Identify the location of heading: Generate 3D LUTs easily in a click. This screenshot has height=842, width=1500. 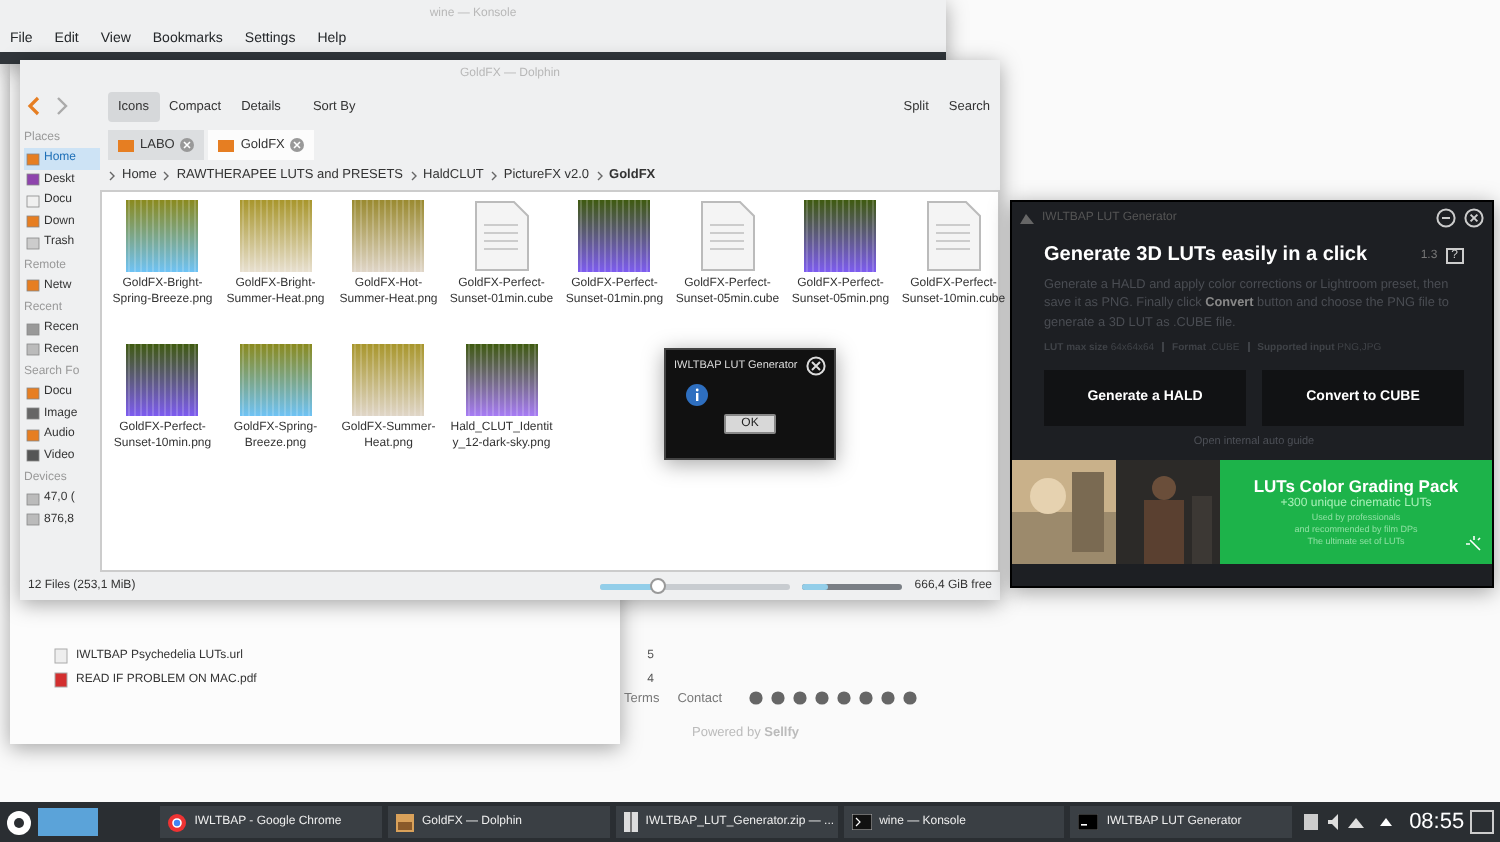
(1207, 255).